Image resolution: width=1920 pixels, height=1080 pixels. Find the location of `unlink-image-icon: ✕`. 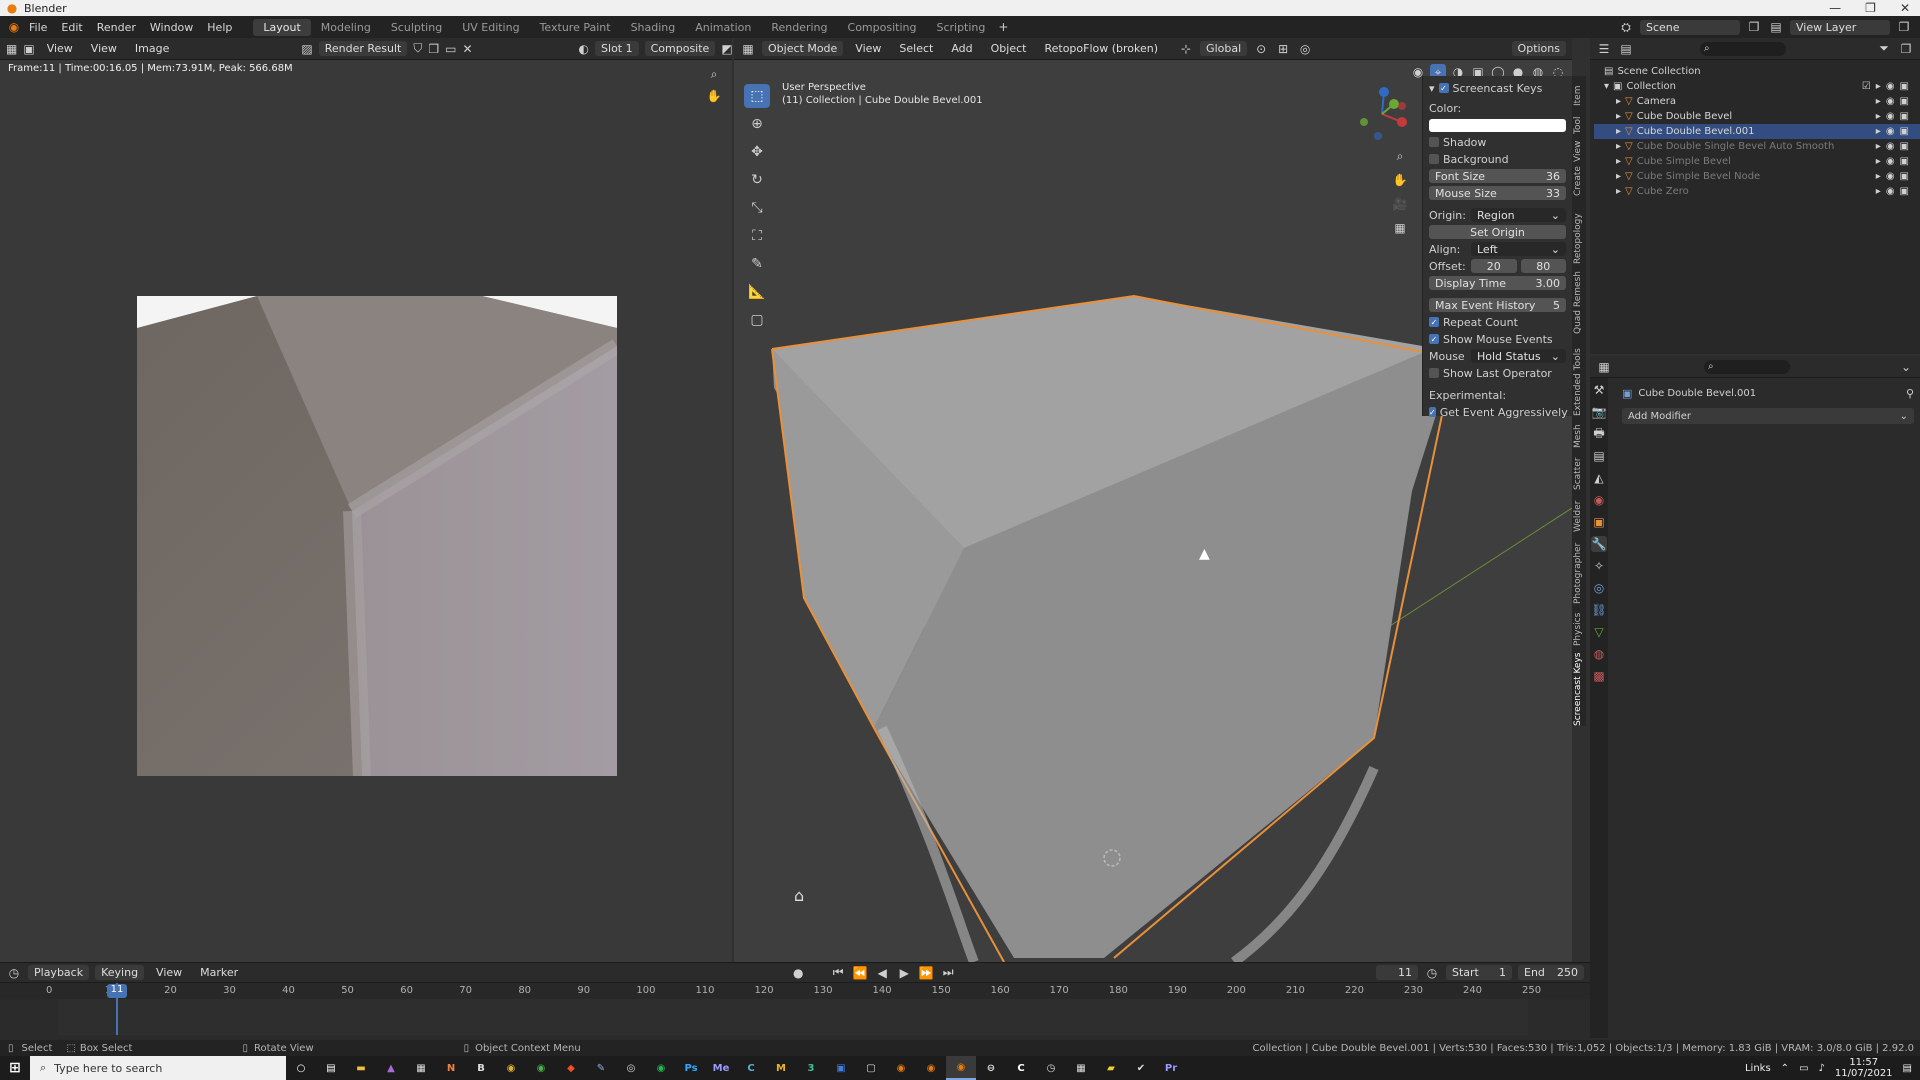

unlink-image-icon: ✕ is located at coordinates (467, 49).